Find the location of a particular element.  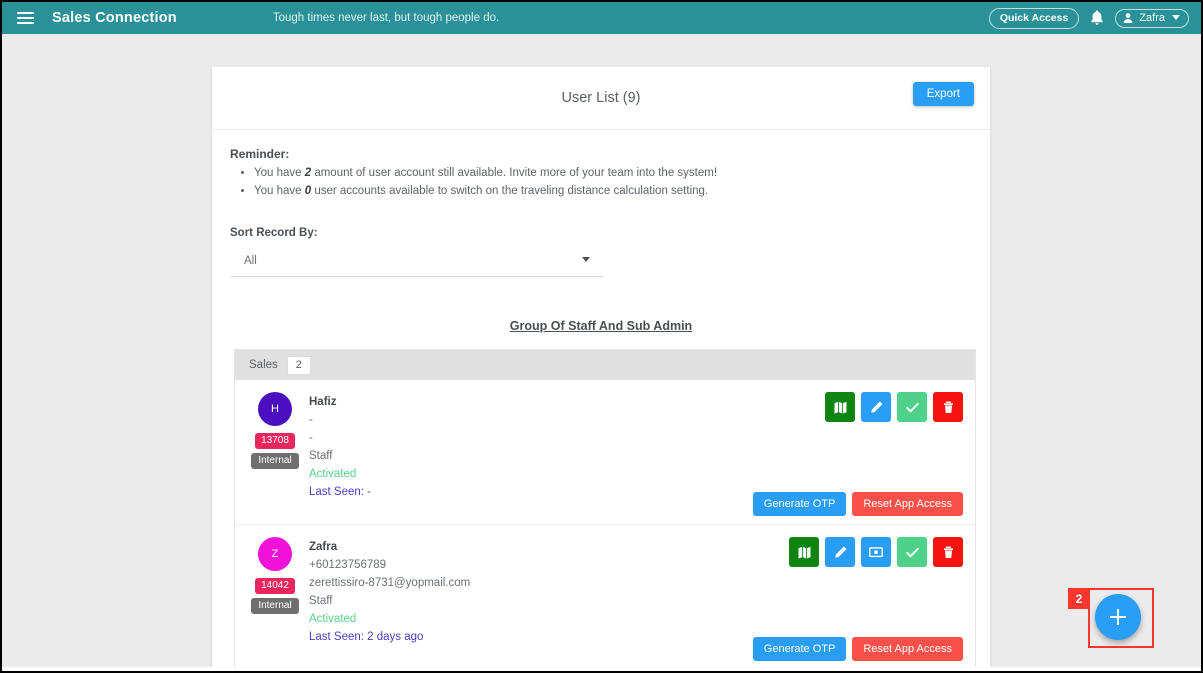

viewport-bottom-edge is located at coordinates (601, 669).